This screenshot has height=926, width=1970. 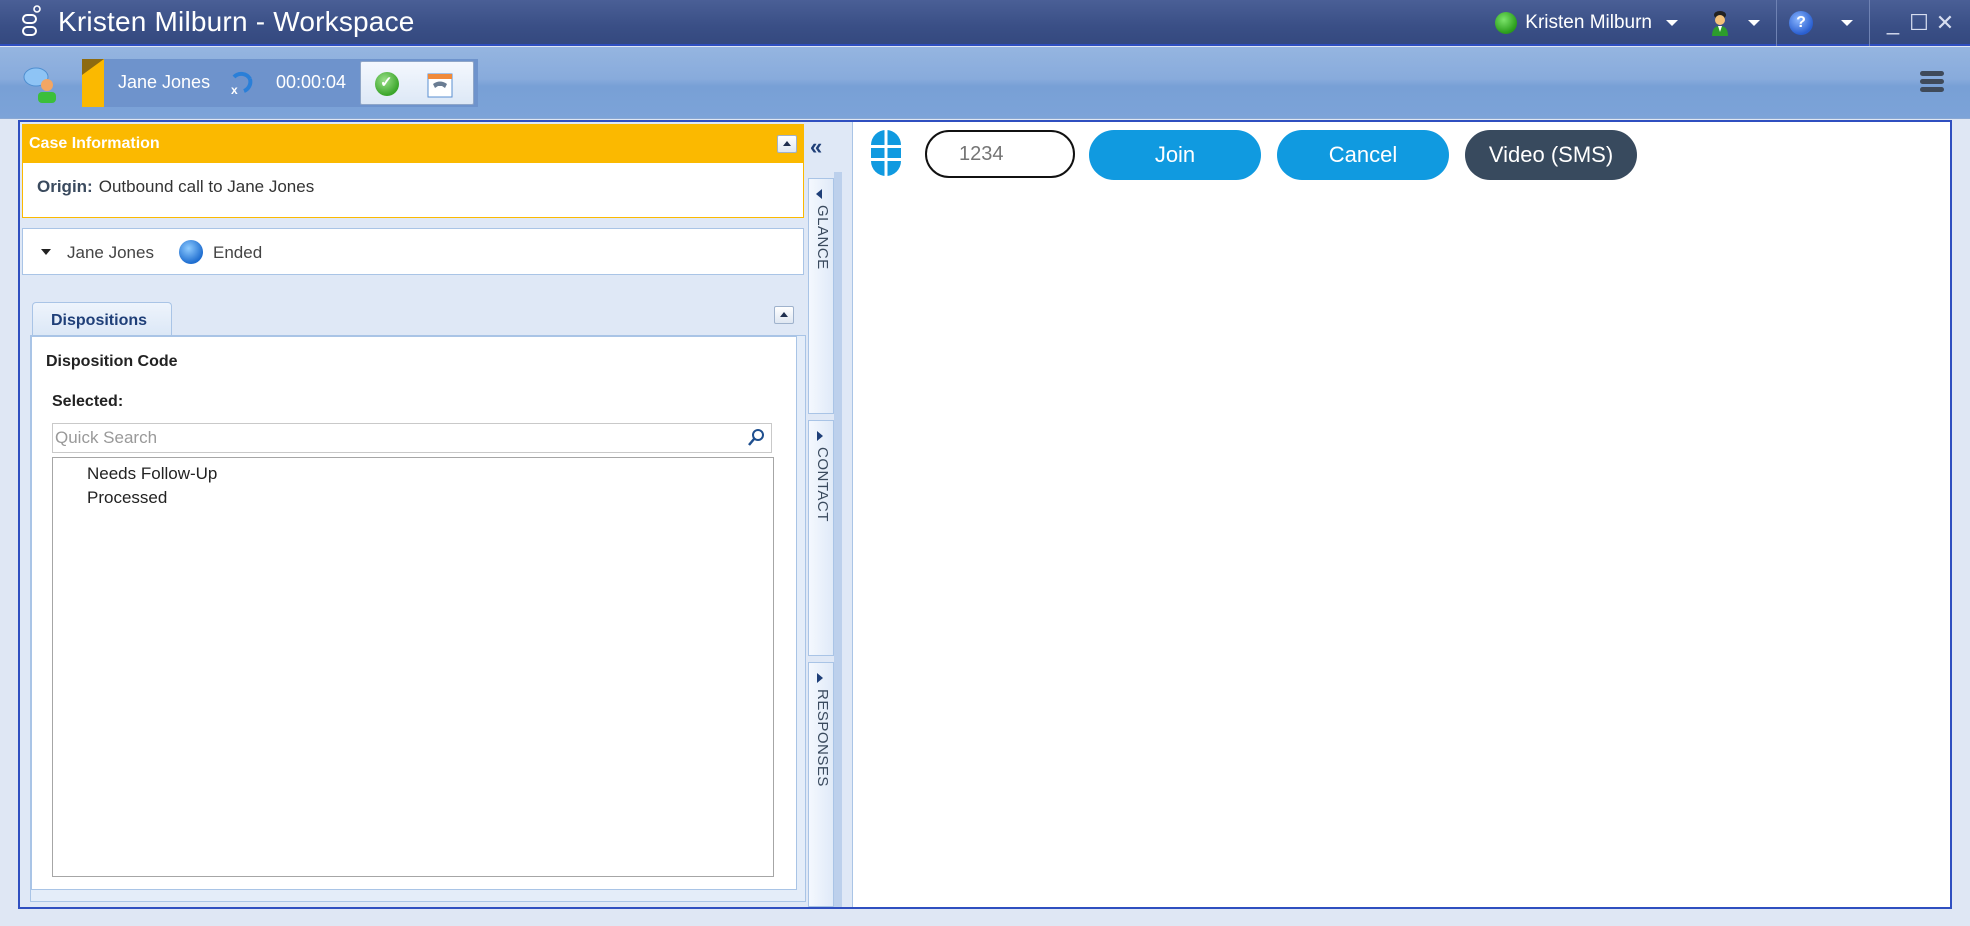 I want to click on tab-dispositions-label: Dispositions, so click(x=99, y=320).